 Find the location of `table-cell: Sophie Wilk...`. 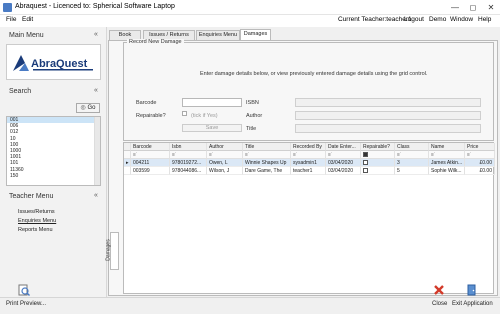

table-cell: Sophie Wilk... is located at coordinates (447, 171).